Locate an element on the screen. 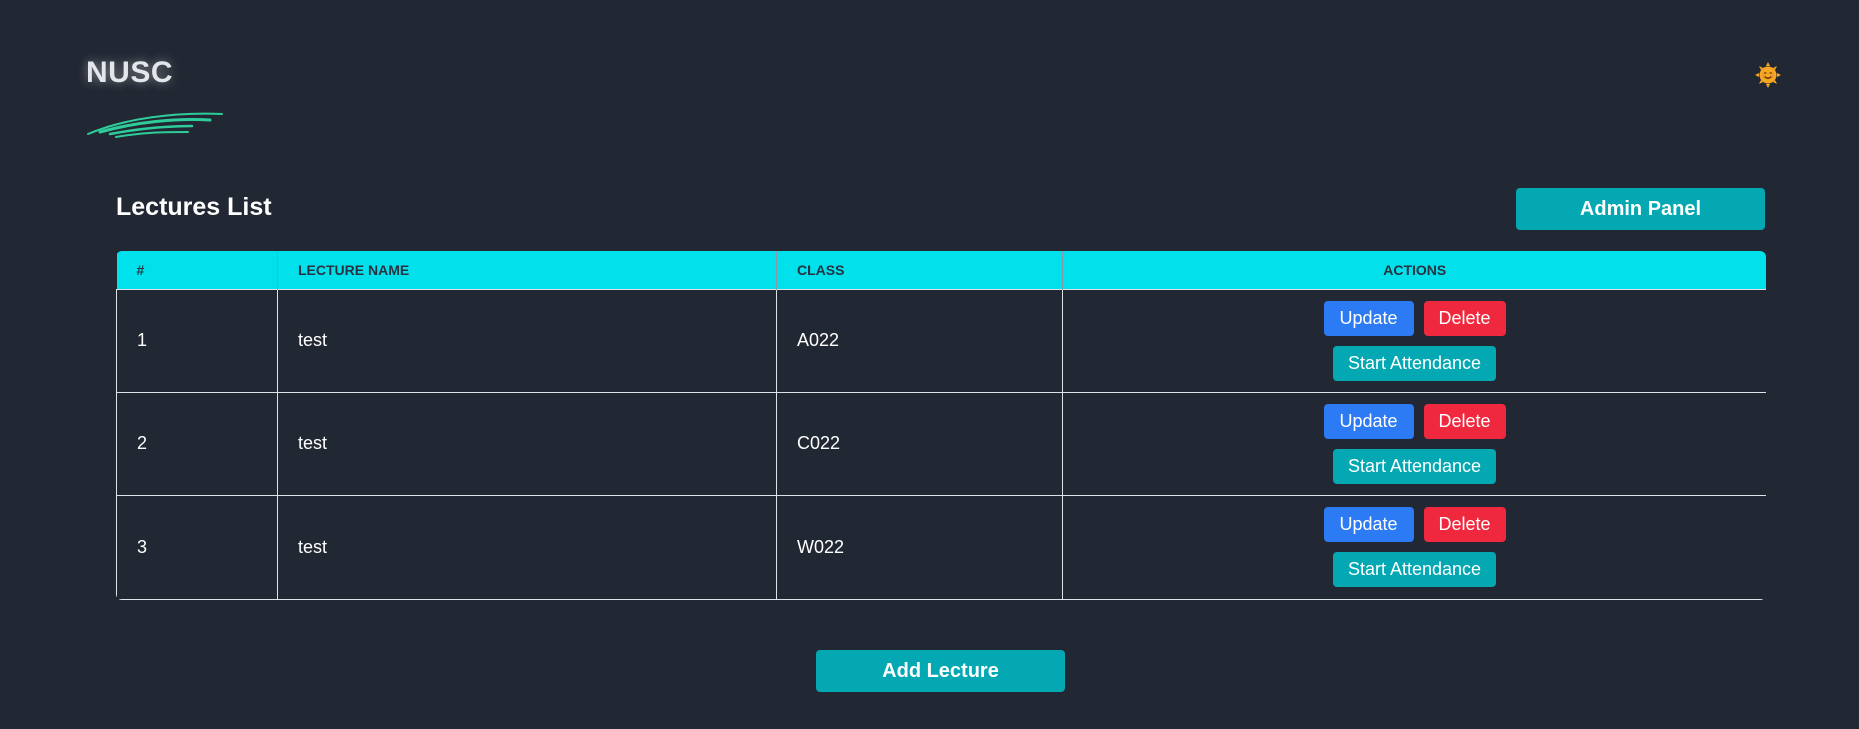 The image size is (1859, 729). cell-number: 3 is located at coordinates (197, 547).